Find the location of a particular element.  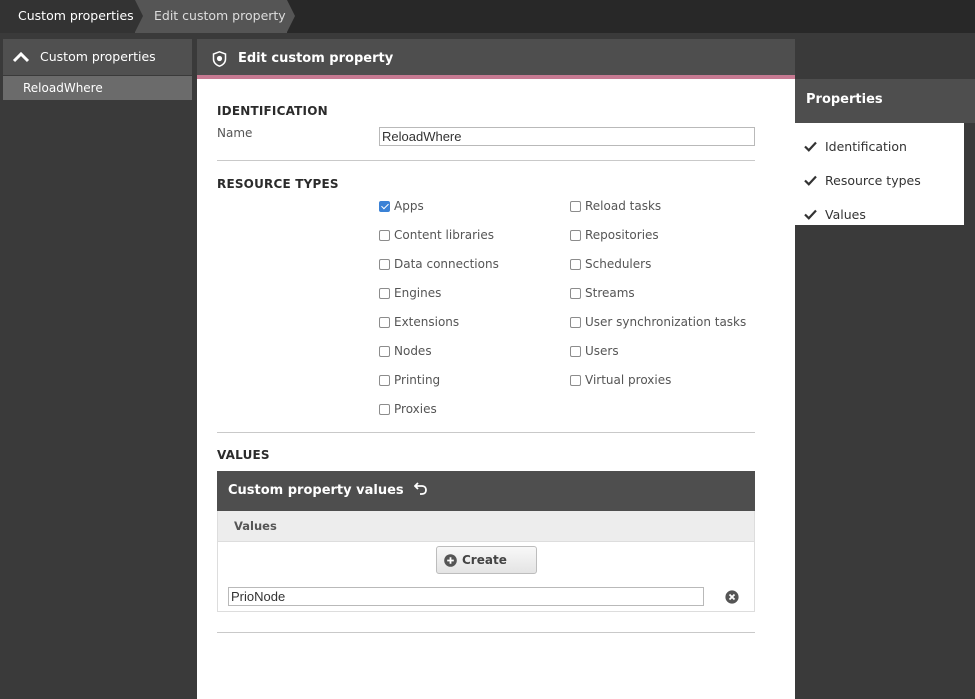

checkbox-proxies: Proxies is located at coordinates (408, 409).